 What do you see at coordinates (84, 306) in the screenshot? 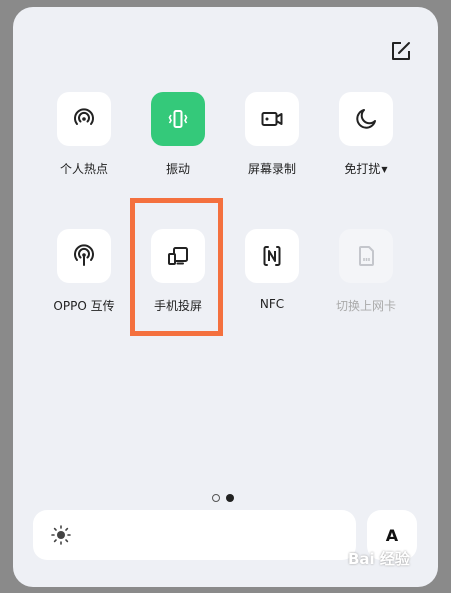
I see `tile-label-oppo-share: OPPO 互传` at bounding box center [84, 306].